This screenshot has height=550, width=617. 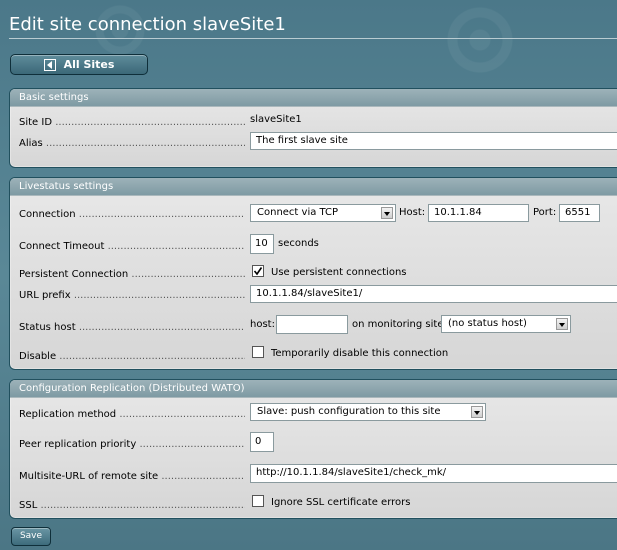 What do you see at coordinates (339, 272) in the screenshot?
I see `persistent-text: Use persistent connections` at bounding box center [339, 272].